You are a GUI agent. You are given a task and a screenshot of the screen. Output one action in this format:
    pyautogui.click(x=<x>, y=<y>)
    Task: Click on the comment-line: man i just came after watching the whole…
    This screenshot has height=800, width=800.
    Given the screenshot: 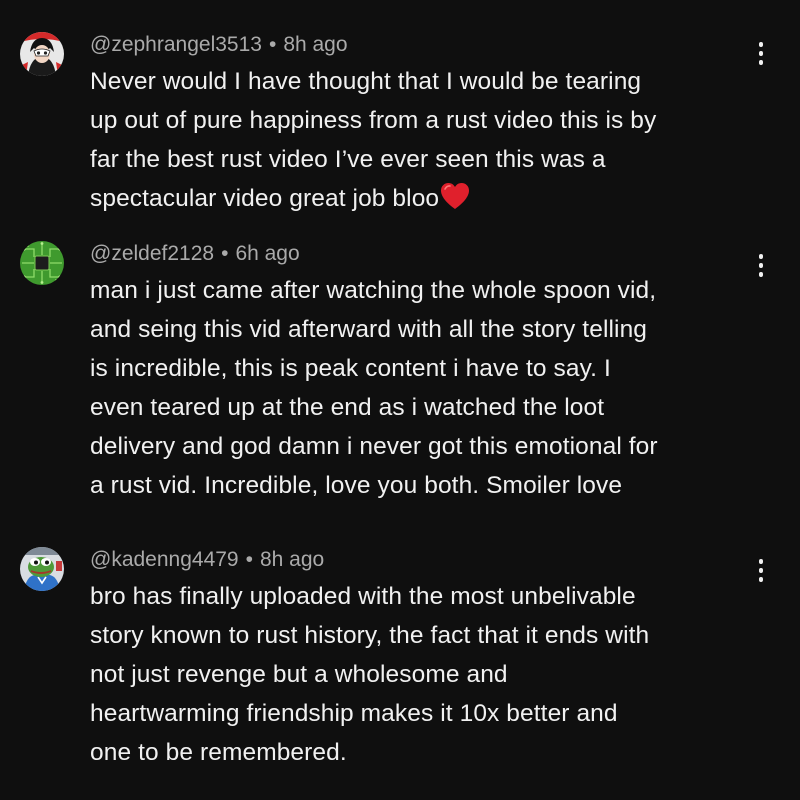 What is the action you would take?
    pyautogui.click(x=373, y=290)
    